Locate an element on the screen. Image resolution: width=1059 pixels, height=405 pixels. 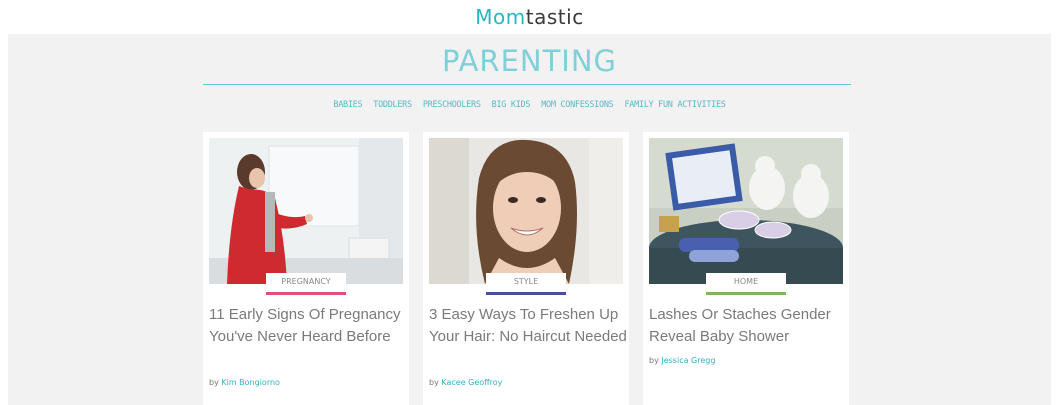
tag-label: HOME is located at coordinates (746, 281).